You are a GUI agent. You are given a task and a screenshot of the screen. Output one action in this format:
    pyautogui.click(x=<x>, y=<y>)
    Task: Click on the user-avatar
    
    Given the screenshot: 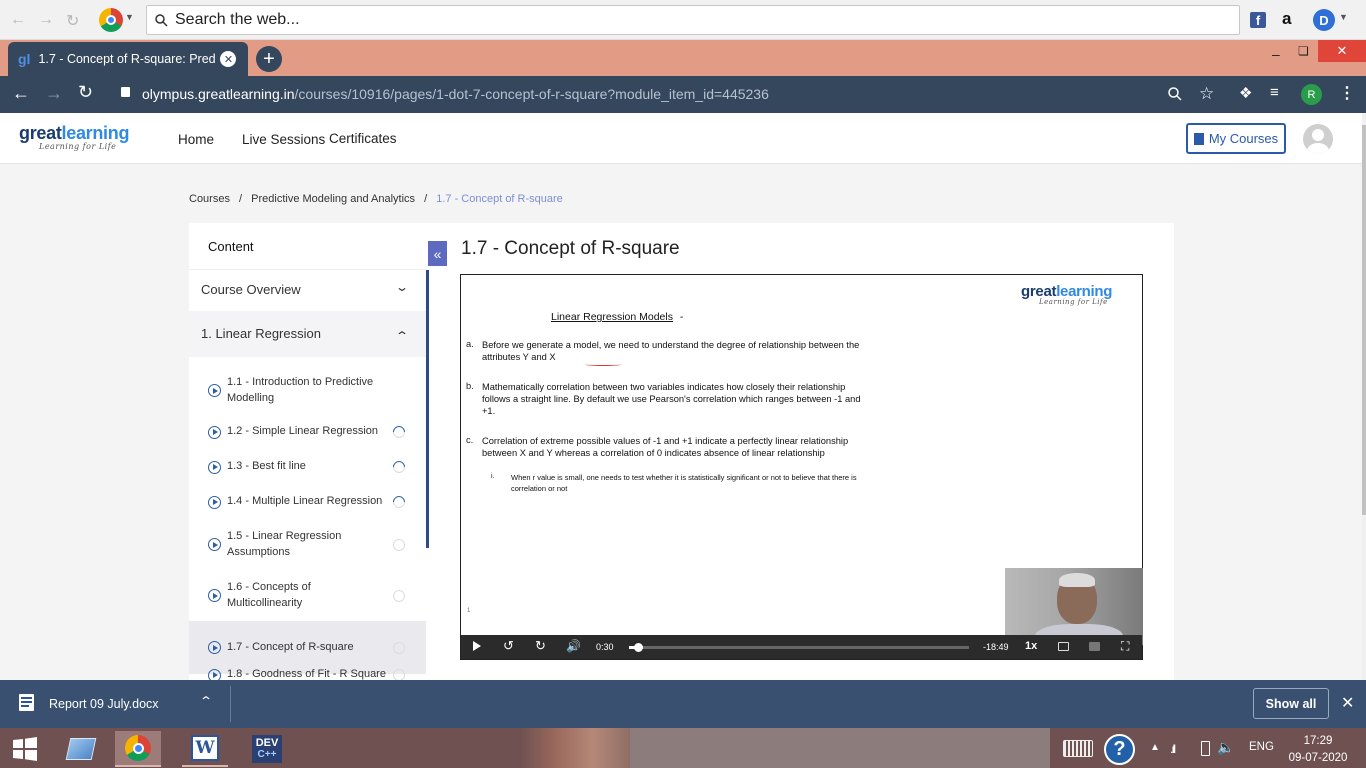 What is the action you would take?
    pyautogui.click(x=1318, y=139)
    